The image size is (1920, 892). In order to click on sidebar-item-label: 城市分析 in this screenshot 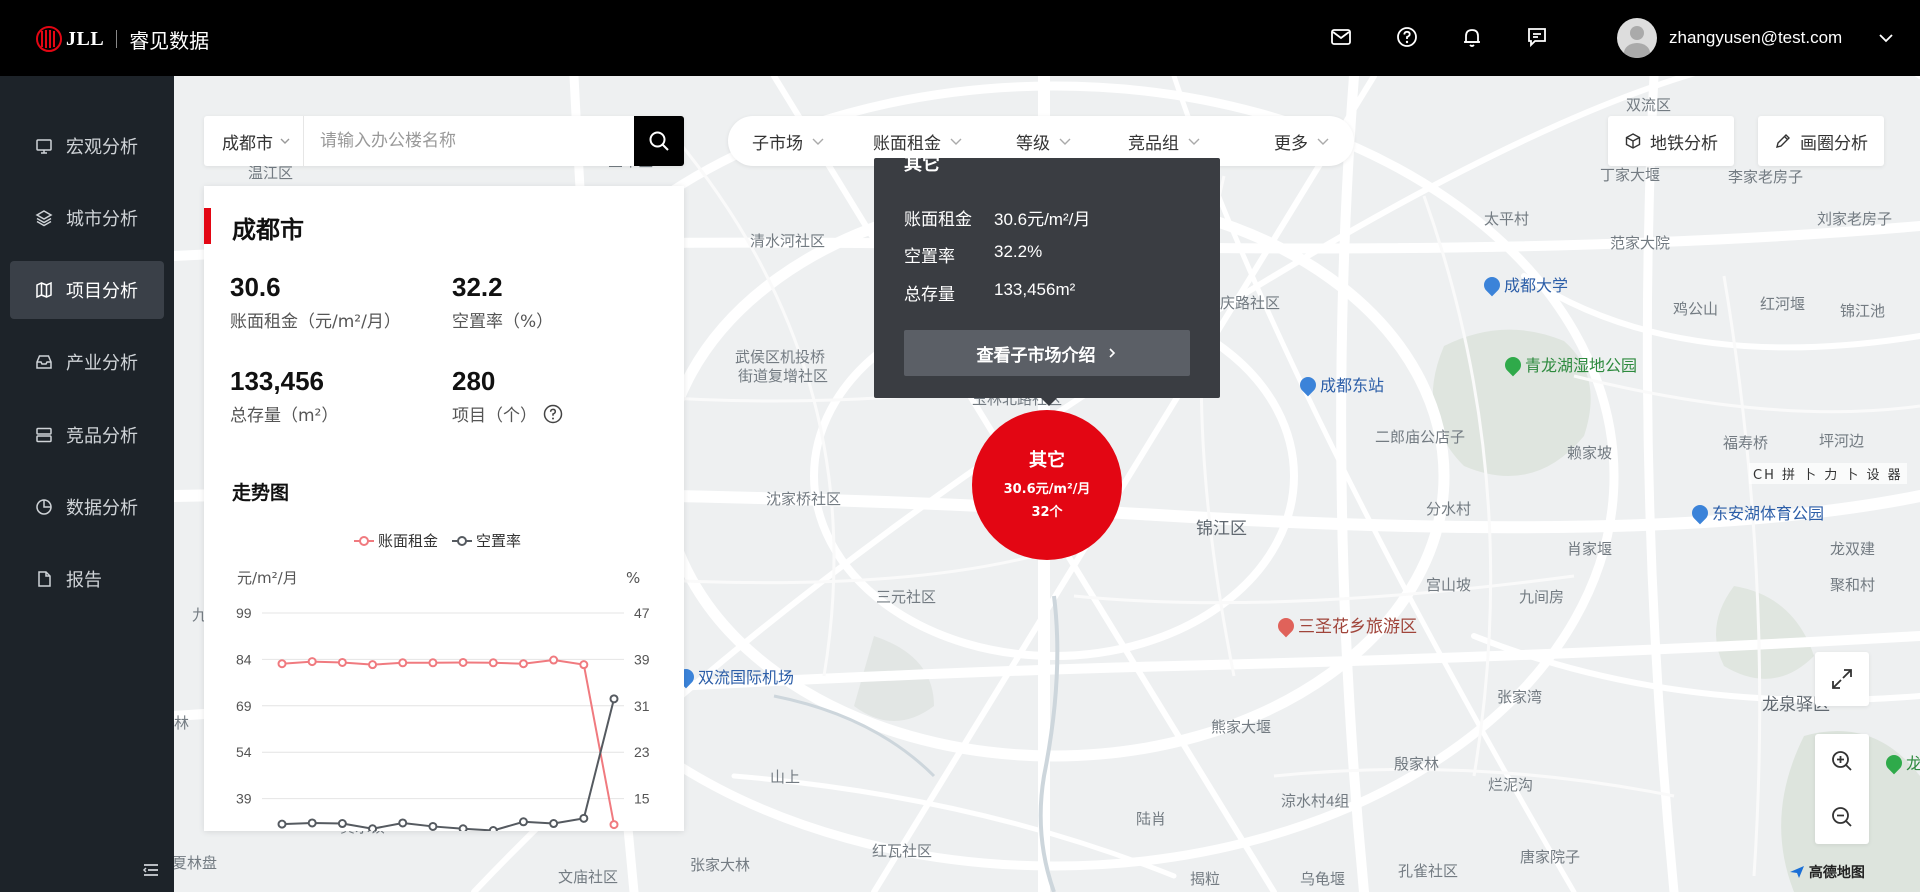, I will do `click(102, 219)`.